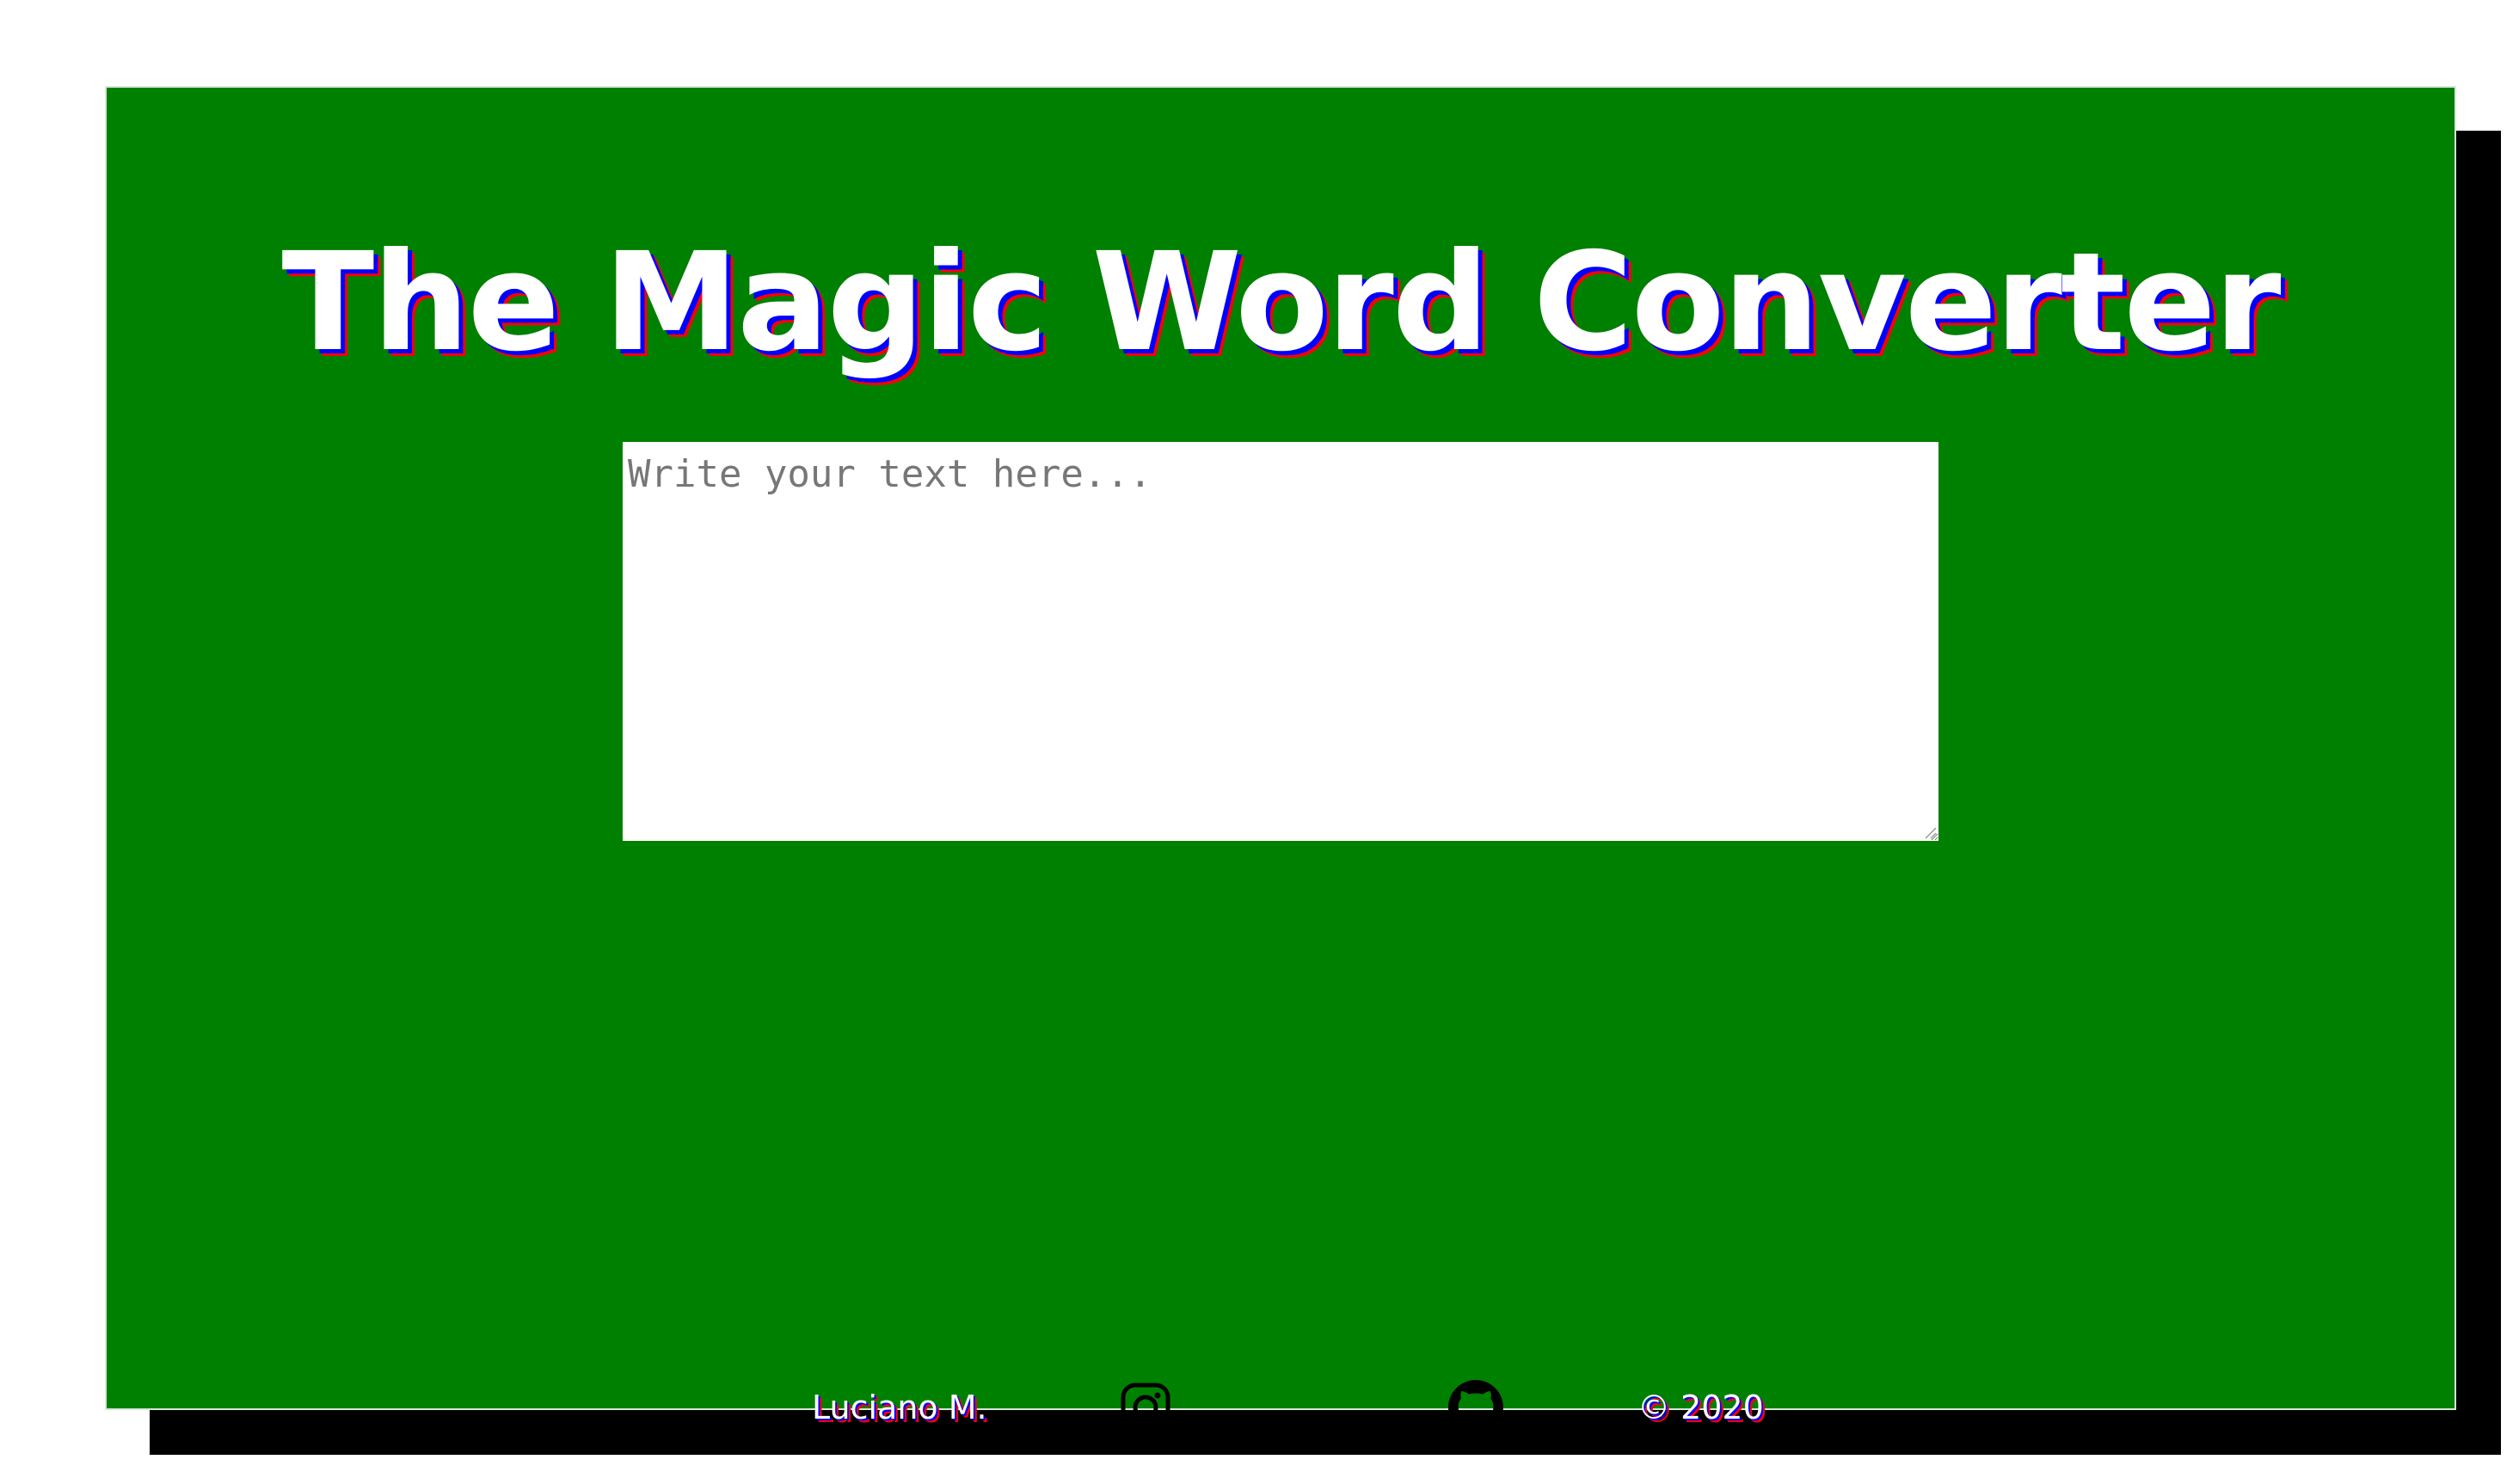 This screenshot has height=1484, width=2519. Describe the element at coordinates (1281, 303) in the screenshot. I see `page-title: The Magic Word Converter` at that location.